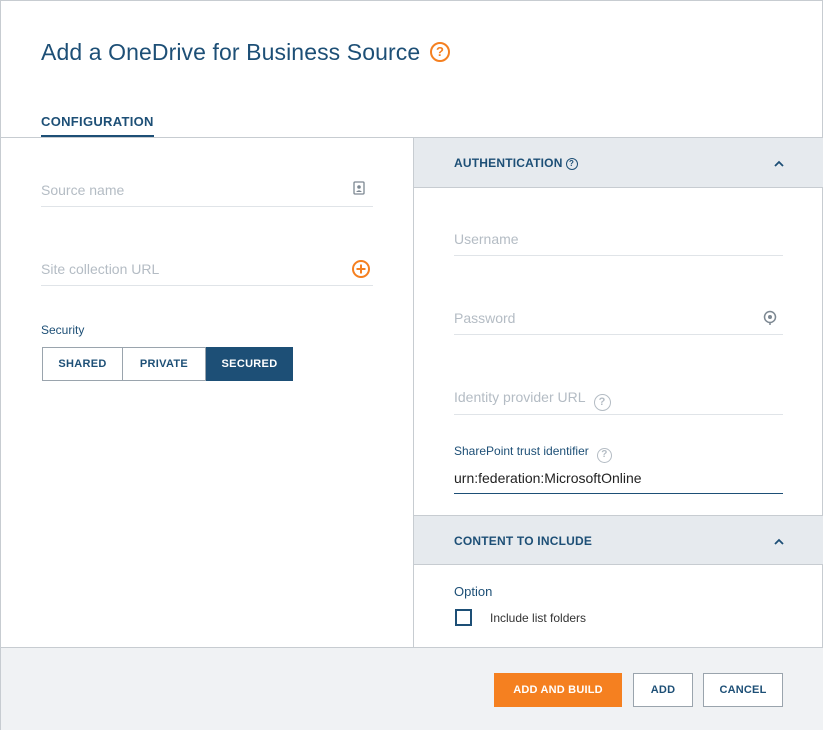 The image size is (823, 730). Describe the element at coordinates (533, 453) in the screenshot. I see `sharepoint-trust-identifier-label: SharePoint trust identifier?` at that location.